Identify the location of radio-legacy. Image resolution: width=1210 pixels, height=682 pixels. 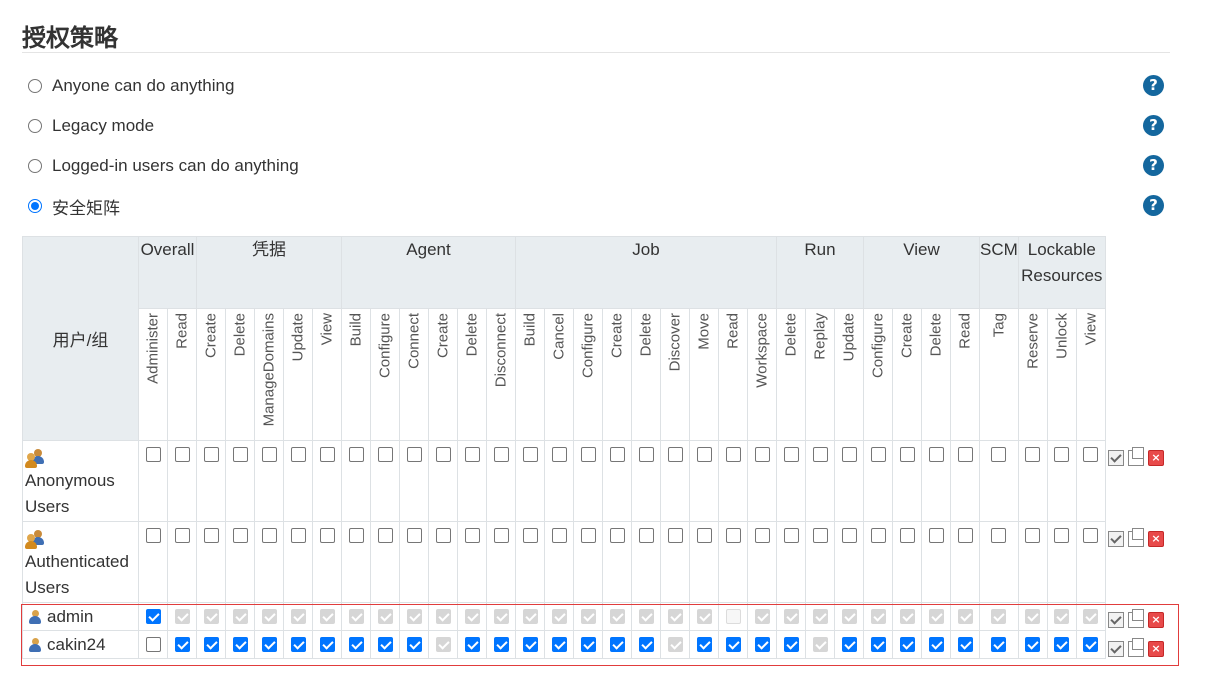
(35, 126).